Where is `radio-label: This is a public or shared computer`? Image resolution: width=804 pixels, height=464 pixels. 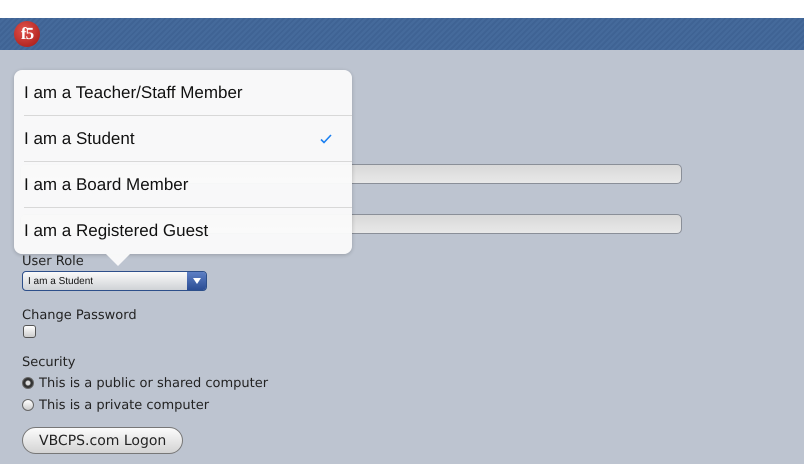
radio-label: This is a public or shared computer is located at coordinates (153, 383).